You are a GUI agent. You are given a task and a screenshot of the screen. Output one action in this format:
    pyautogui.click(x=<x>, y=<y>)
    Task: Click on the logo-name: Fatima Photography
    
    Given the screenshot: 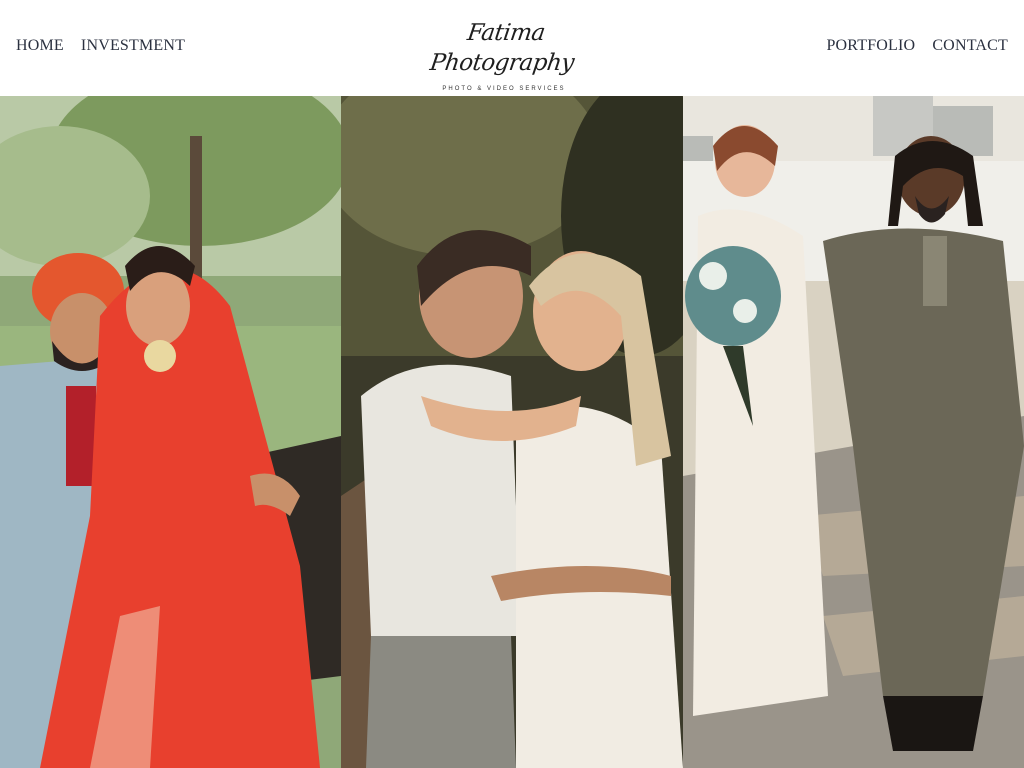 What is the action you would take?
    pyautogui.click(x=502, y=48)
    